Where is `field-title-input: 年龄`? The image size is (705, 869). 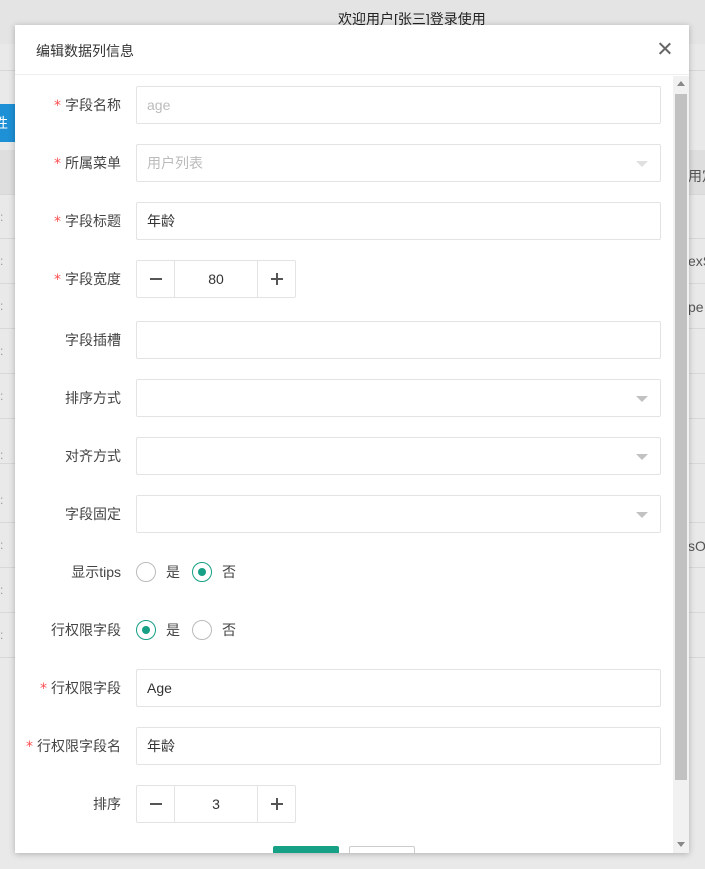
field-title-input: 年龄 is located at coordinates (398, 221).